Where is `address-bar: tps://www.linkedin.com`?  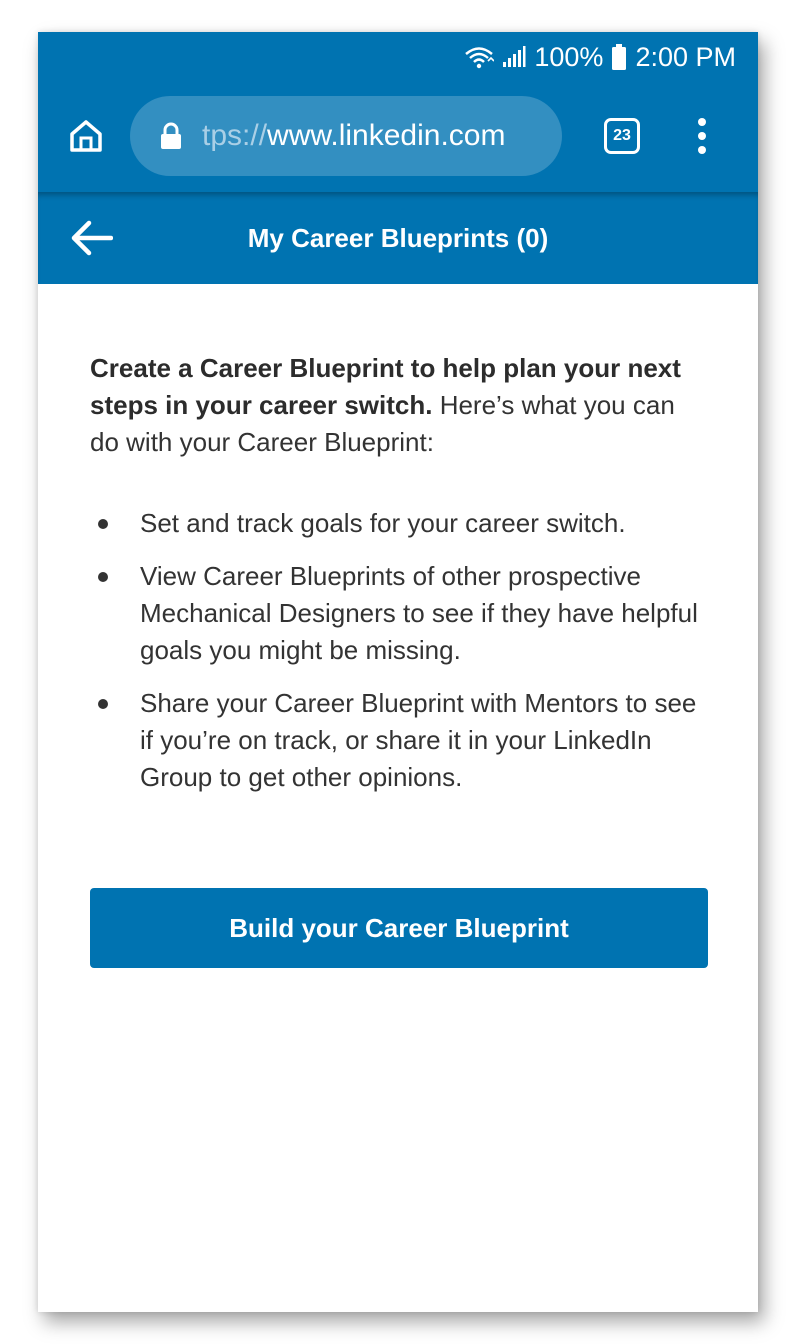 address-bar: tps://www.linkedin.com is located at coordinates (346, 136).